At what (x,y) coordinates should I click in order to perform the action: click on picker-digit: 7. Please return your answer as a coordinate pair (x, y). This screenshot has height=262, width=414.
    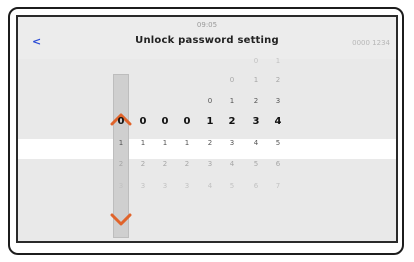
    Looking at the image, I should click on (278, 186).